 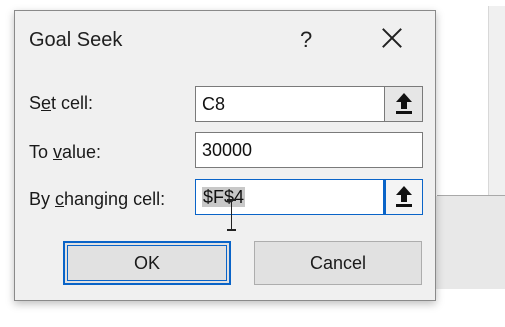 What do you see at coordinates (224, 197) in the screenshot?
I see `by-changing-cell-value: $F$4` at bounding box center [224, 197].